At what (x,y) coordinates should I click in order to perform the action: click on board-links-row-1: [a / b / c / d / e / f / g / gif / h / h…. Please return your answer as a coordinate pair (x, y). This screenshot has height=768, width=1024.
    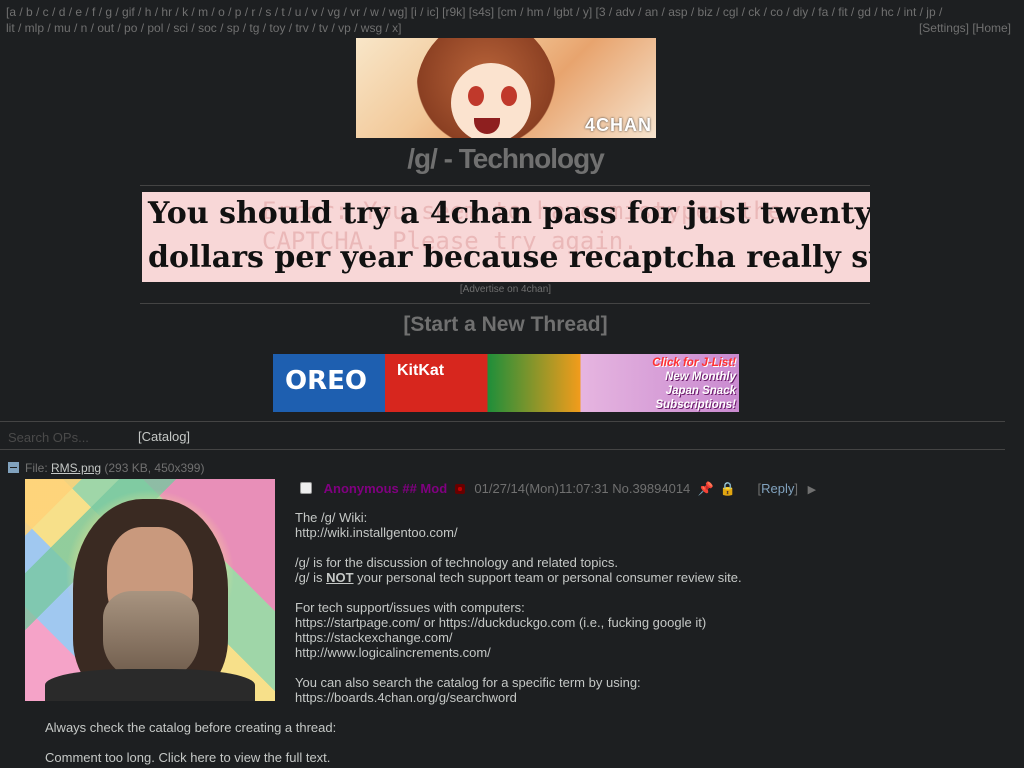
    Looking at the image, I should click on (508, 12).